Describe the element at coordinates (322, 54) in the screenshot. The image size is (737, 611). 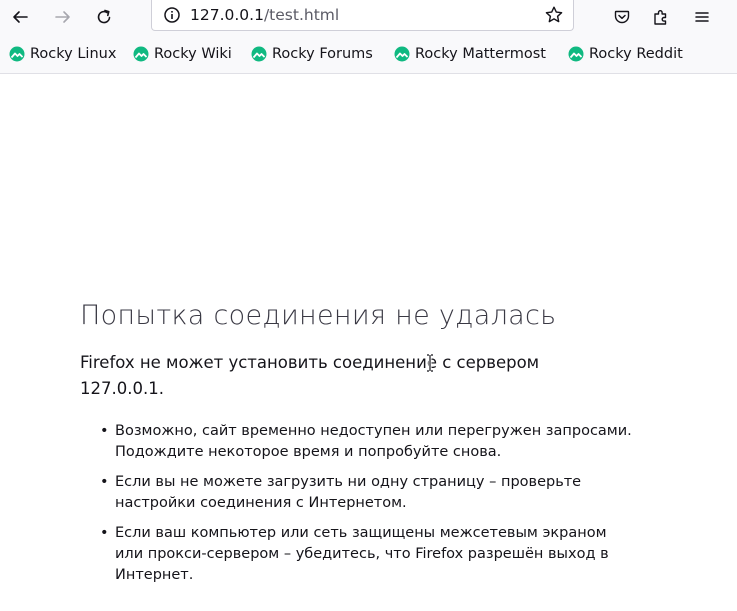
I see `bookmark-label: Rocky Forums` at that location.